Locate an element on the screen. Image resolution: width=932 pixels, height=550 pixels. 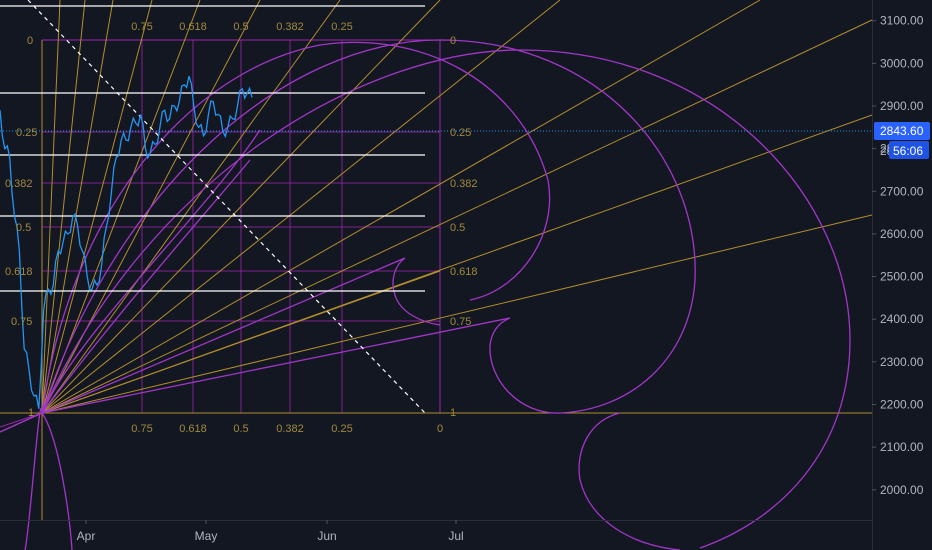
y-tick-label: 3100.00 is located at coordinates (902, 21).